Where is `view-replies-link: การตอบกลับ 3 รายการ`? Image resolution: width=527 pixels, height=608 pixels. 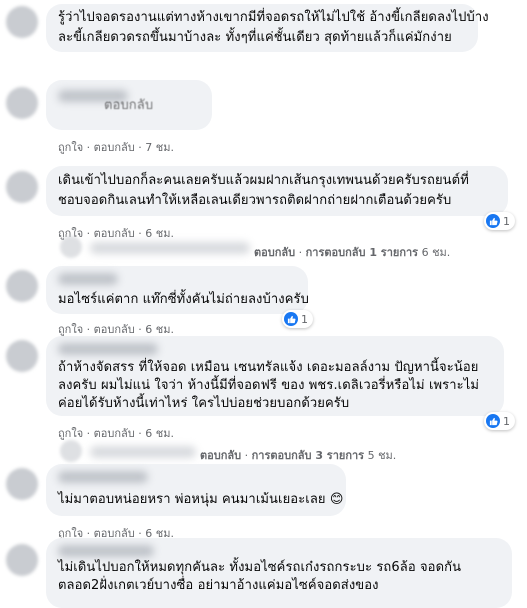
view-replies-link: การตอบกลับ 3 รายการ is located at coordinates (308, 455).